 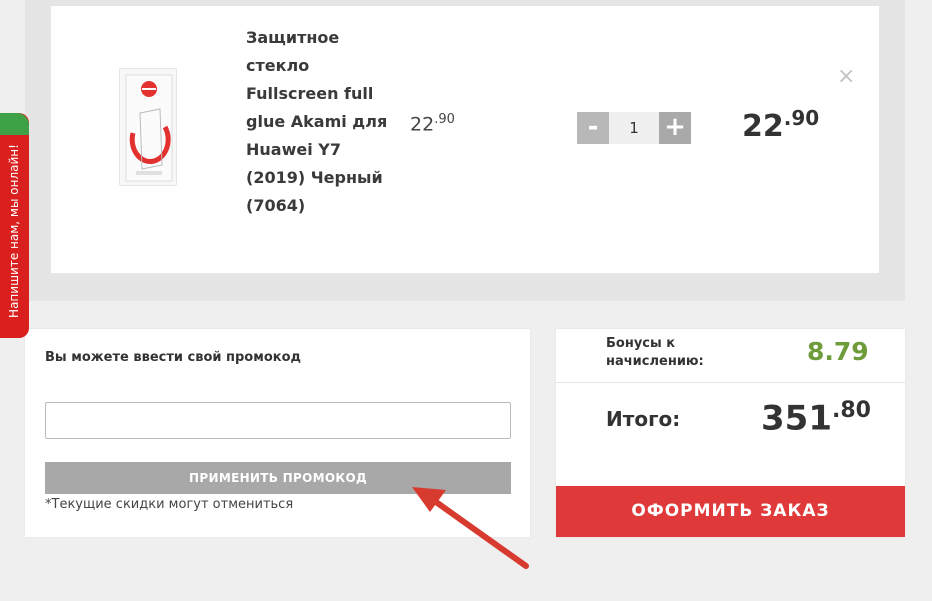 I want to click on order-total: 351.80, so click(x=816, y=418).